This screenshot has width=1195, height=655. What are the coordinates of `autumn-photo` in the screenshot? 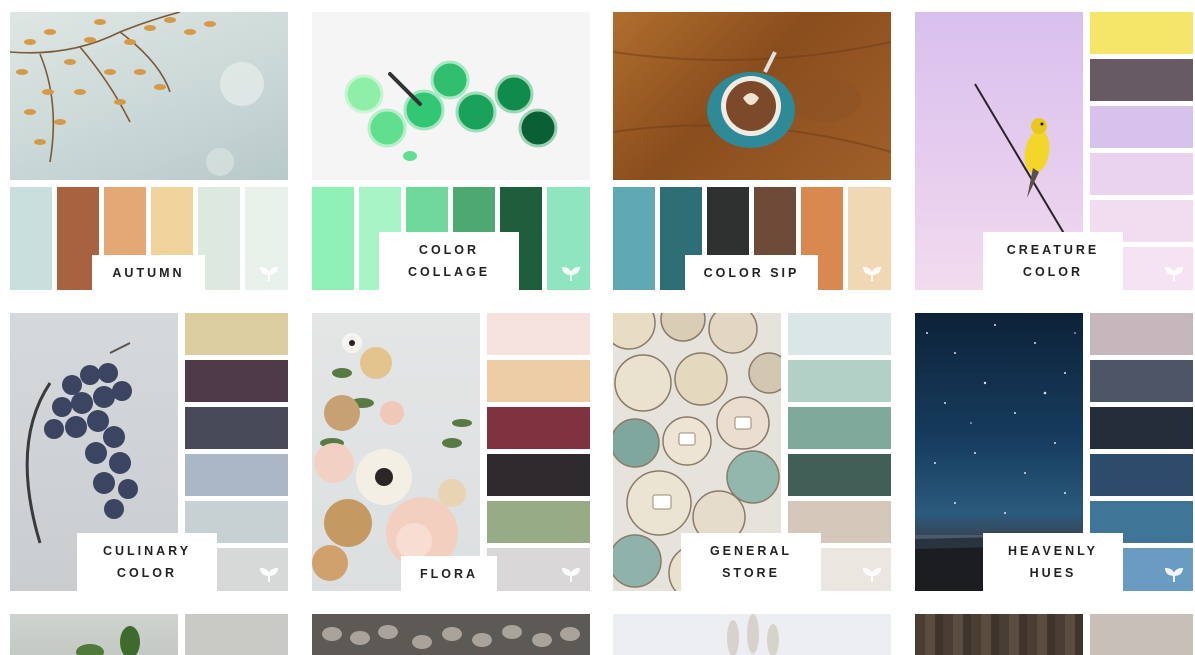 It's located at (149, 96).